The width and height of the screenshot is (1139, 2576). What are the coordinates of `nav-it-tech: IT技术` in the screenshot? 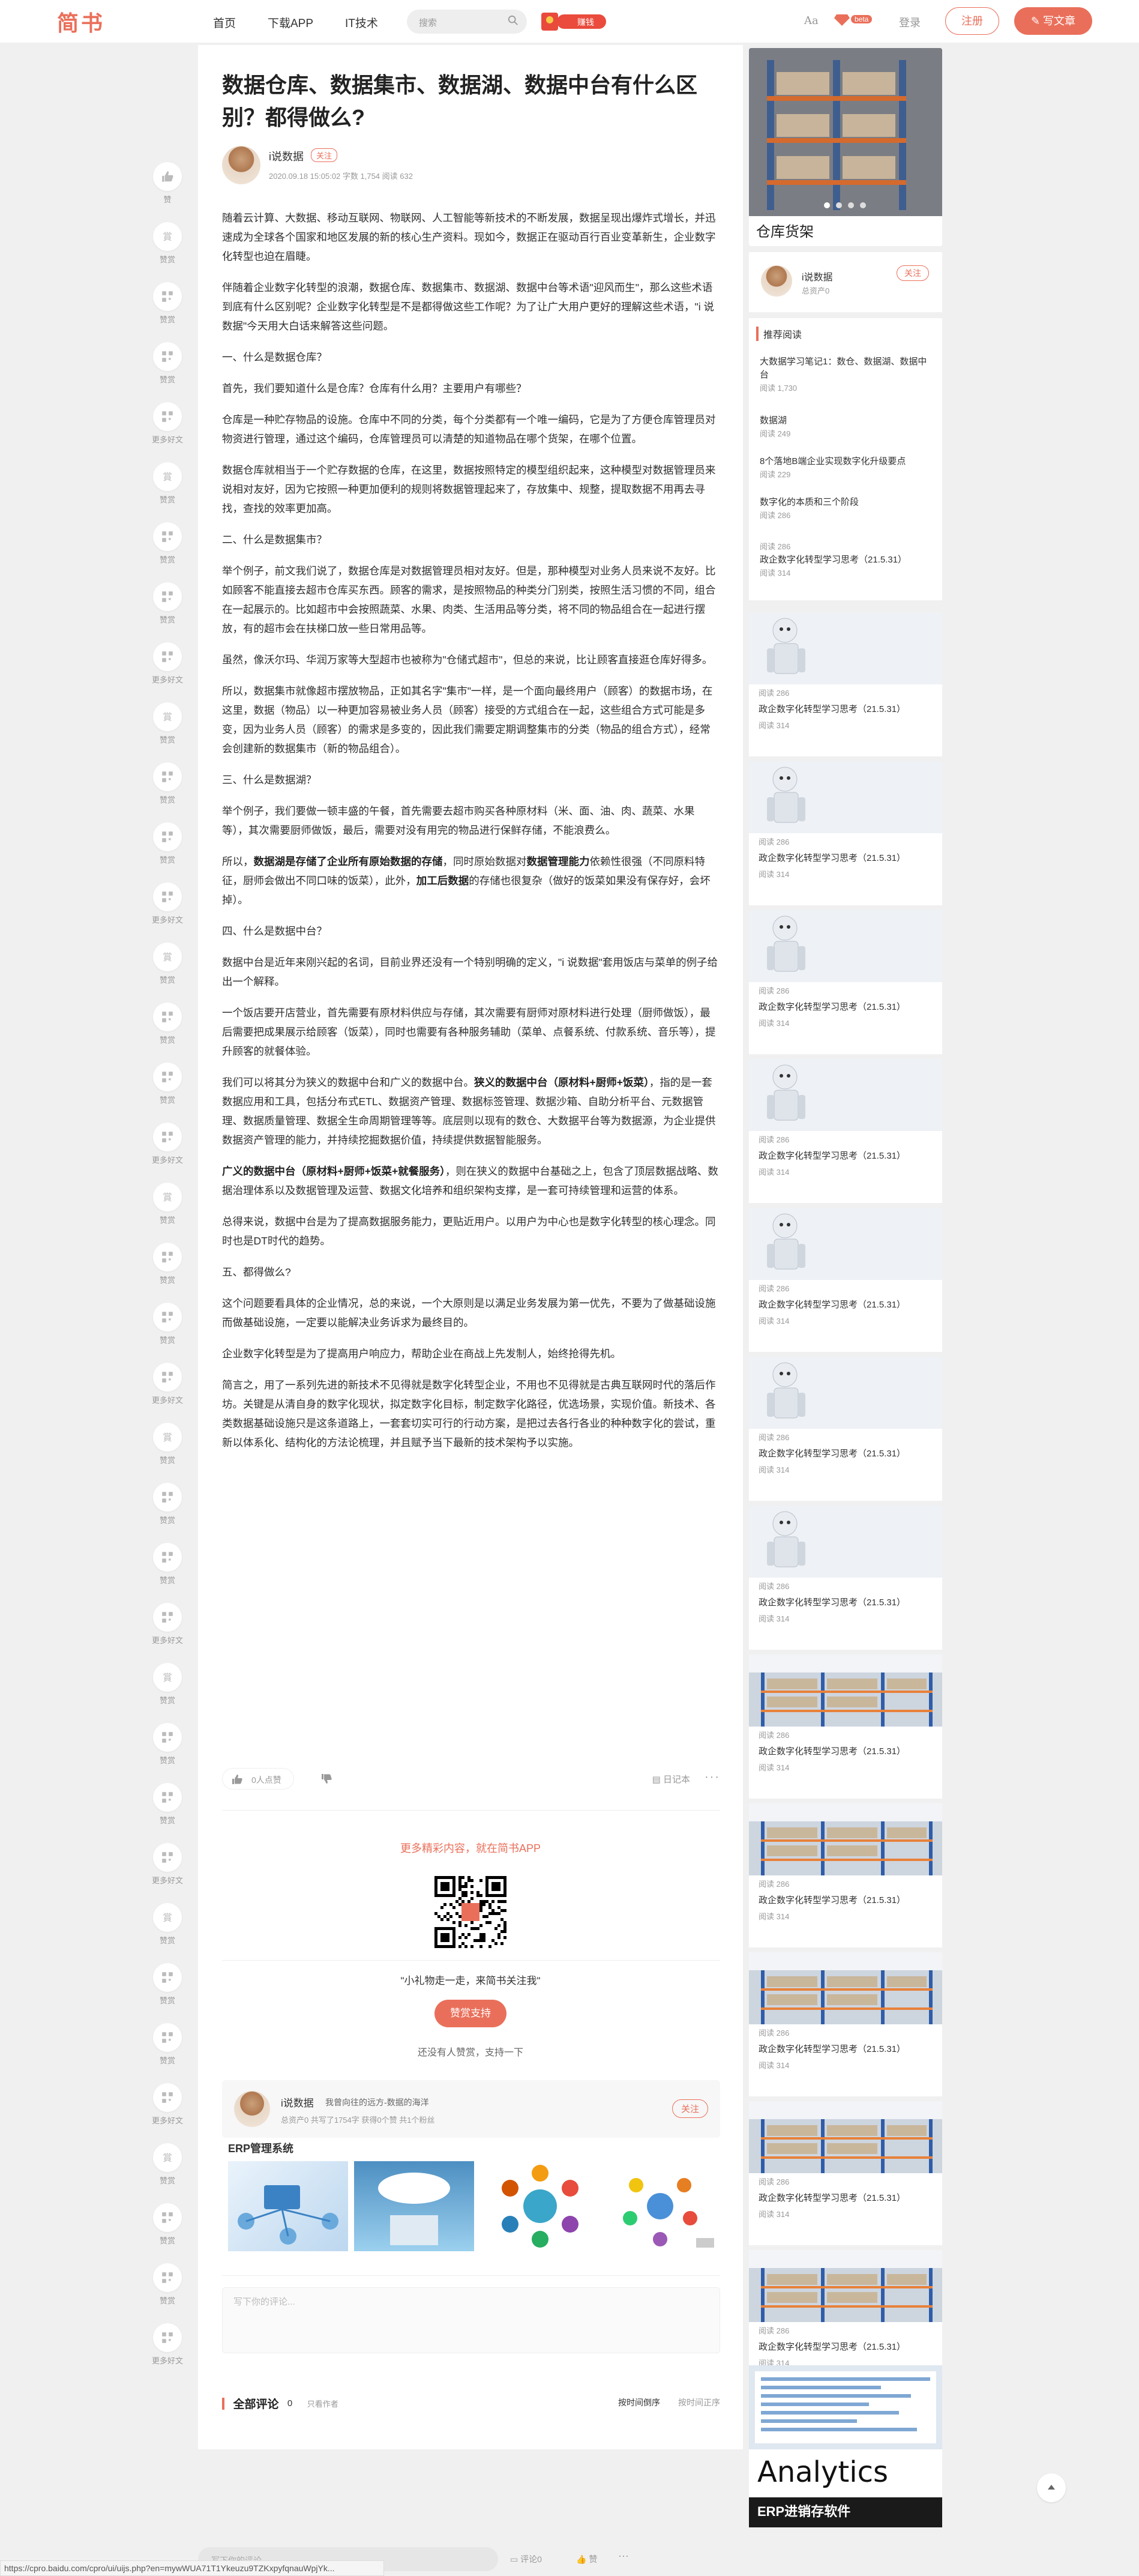 It's located at (362, 22).